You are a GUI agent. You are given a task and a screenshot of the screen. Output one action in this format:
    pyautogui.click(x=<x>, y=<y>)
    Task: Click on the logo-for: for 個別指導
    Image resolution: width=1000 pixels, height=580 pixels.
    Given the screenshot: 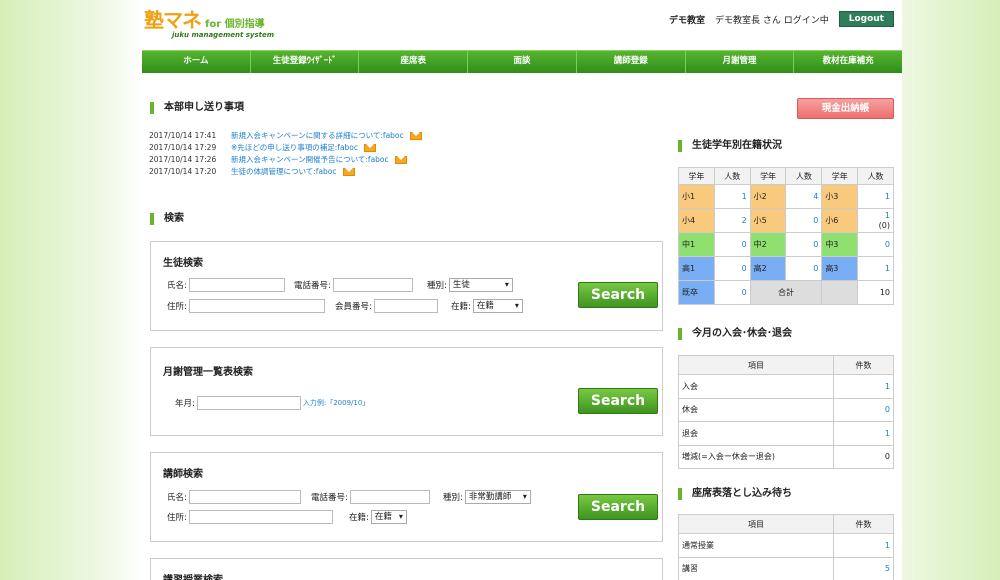 What is the action you would take?
    pyautogui.click(x=235, y=24)
    